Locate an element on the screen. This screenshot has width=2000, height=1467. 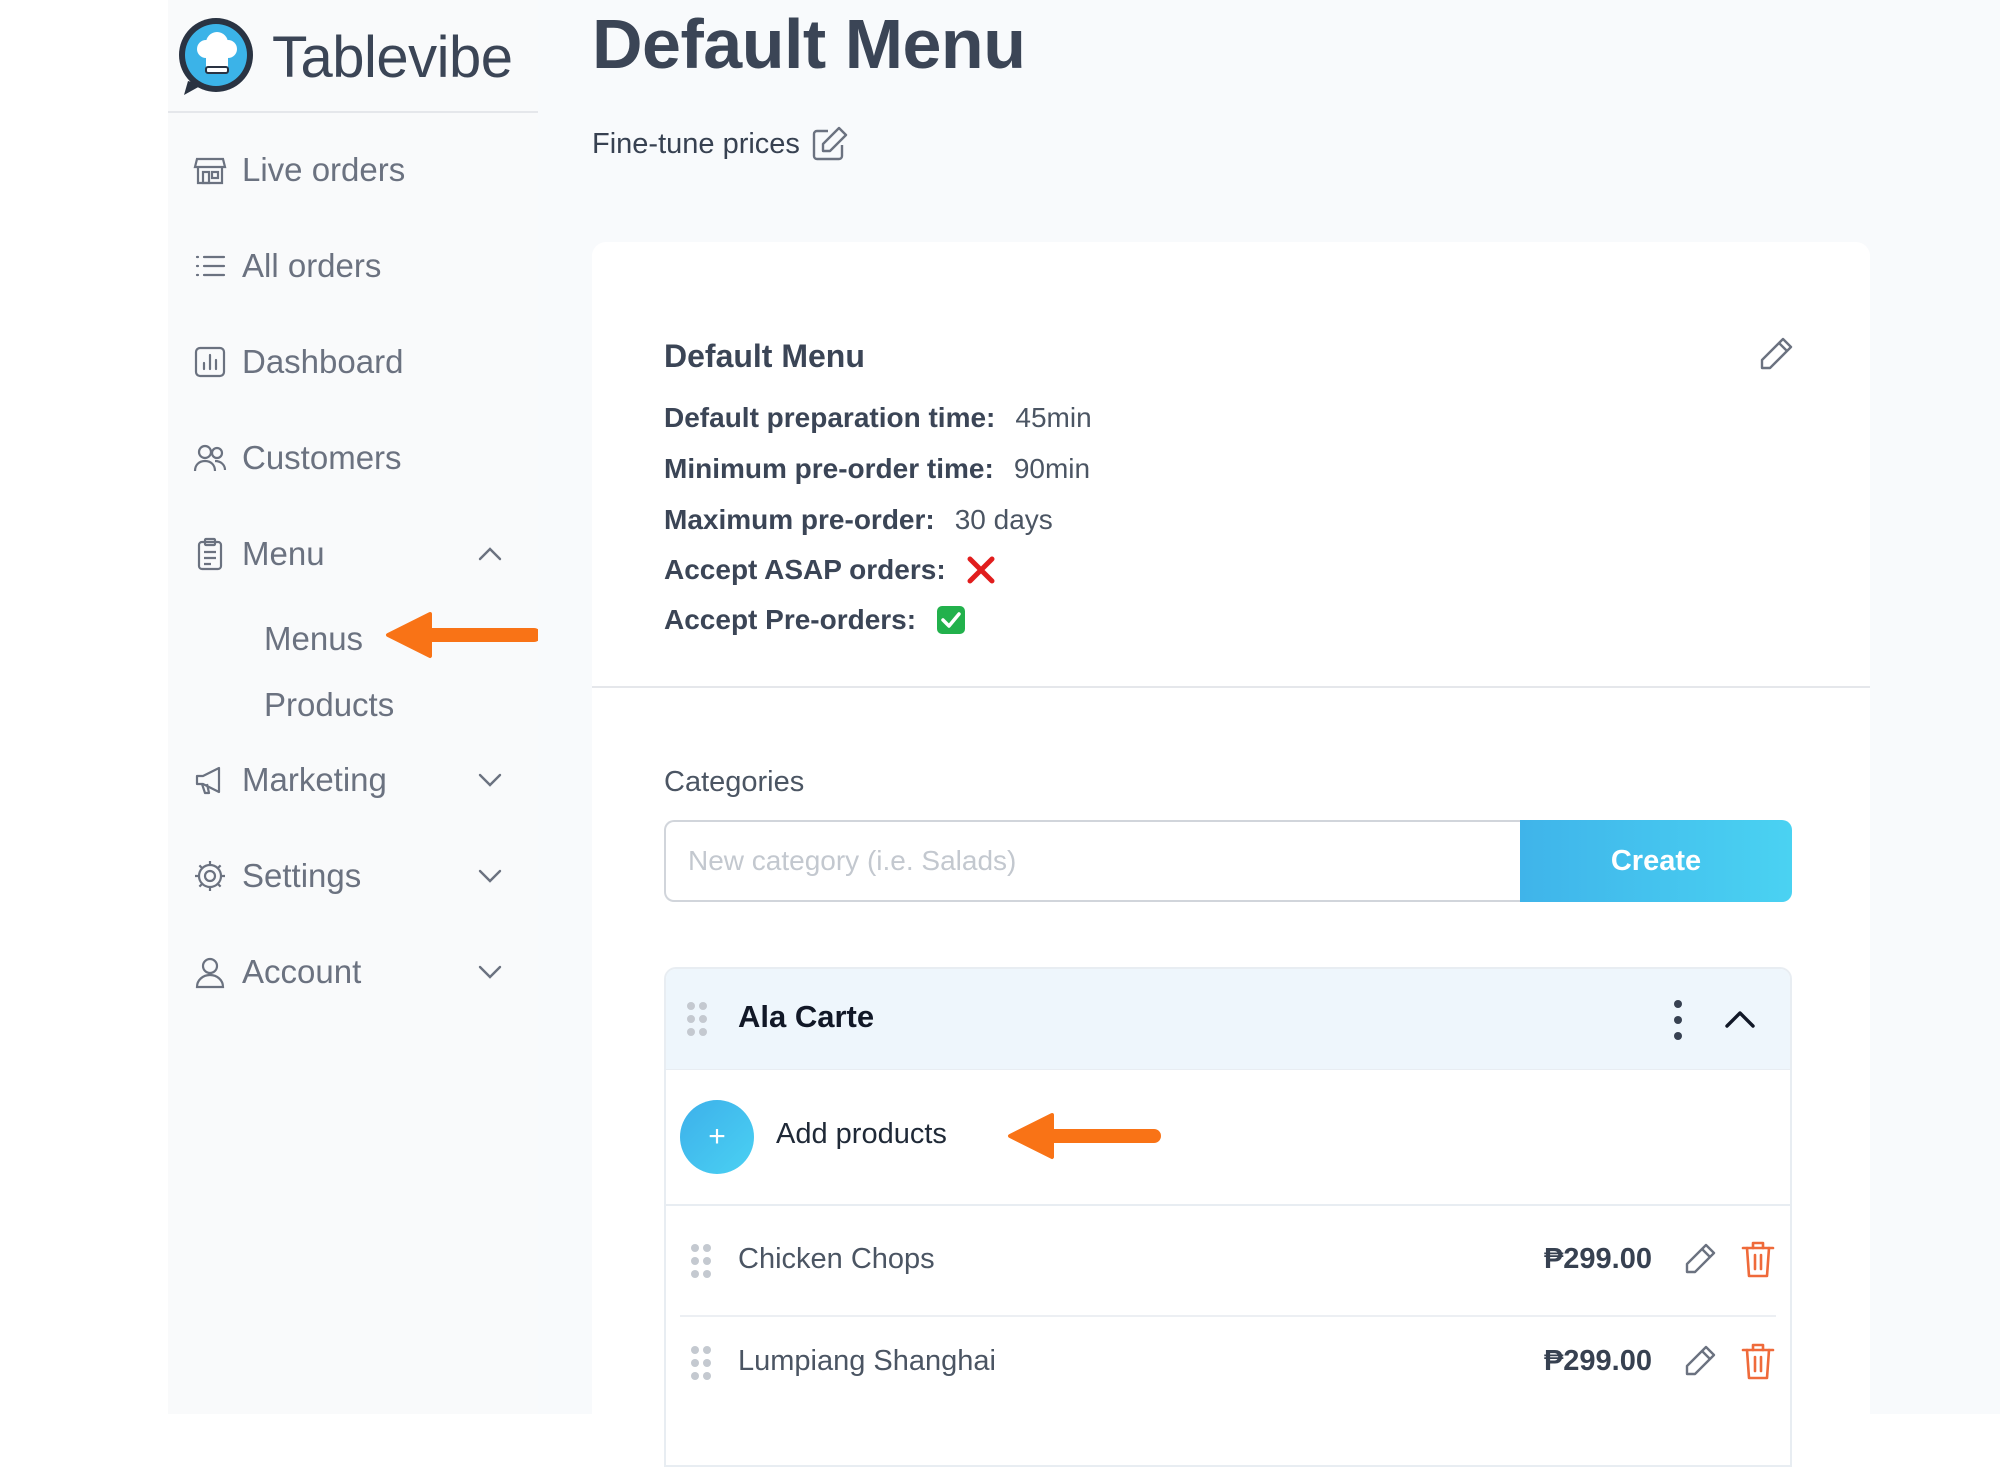
categories-label: Categories is located at coordinates (734, 782).